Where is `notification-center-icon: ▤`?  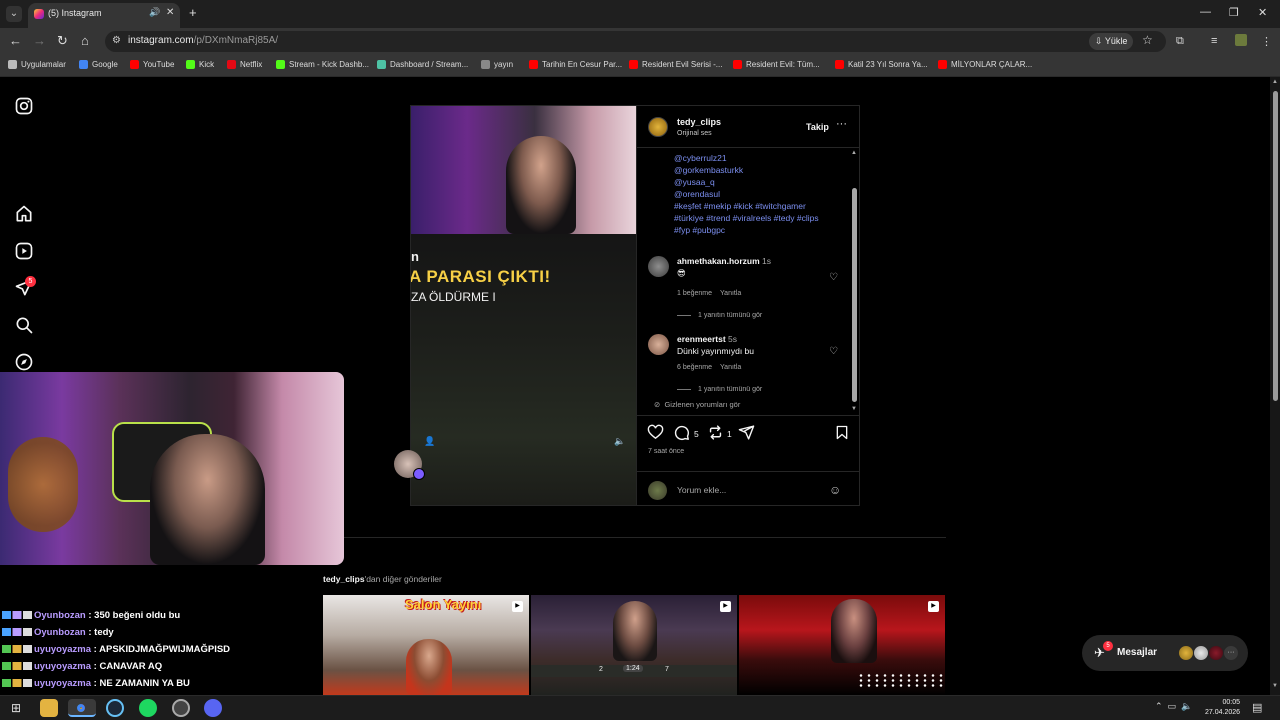 notification-center-icon: ▤ is located at coordinates (1257, 707).